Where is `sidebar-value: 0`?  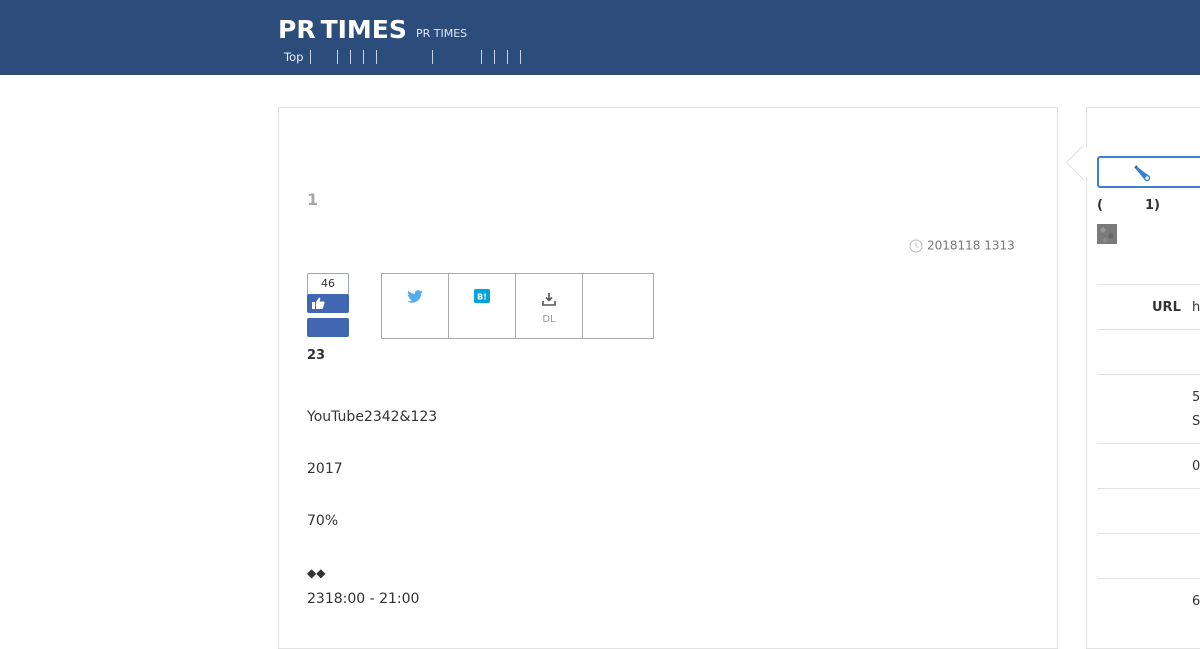 sidebar-value: 0 is located at coordinates (1196, 466).